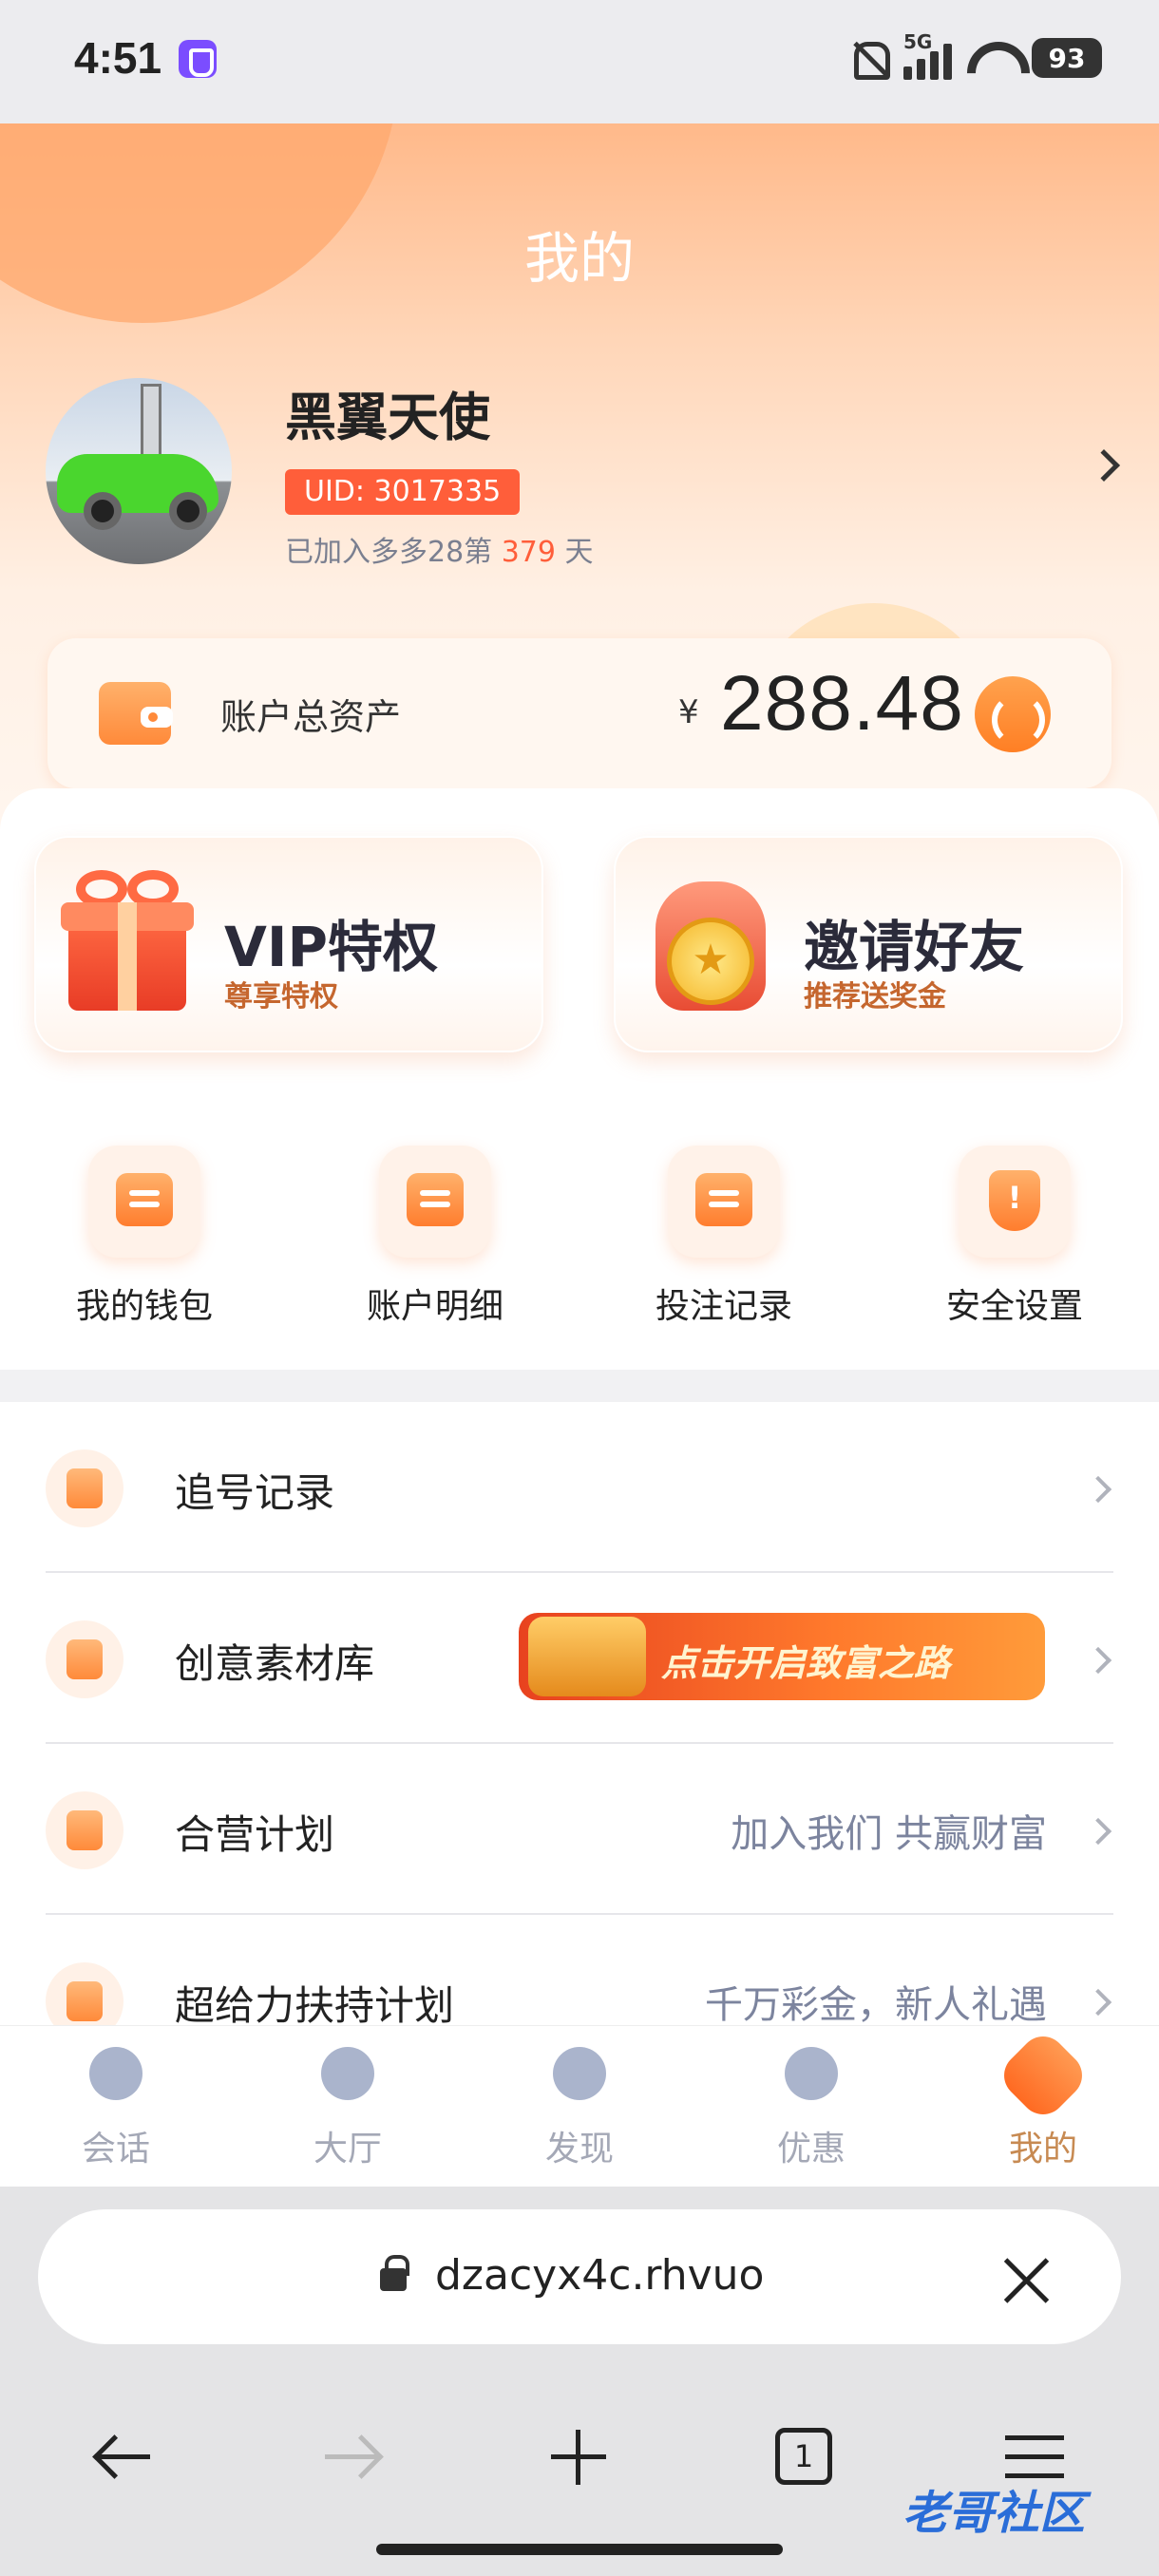 This screenshot has height=2576, width=1159. I want to click on tab-offers: 优惠, so click(811, 2113).